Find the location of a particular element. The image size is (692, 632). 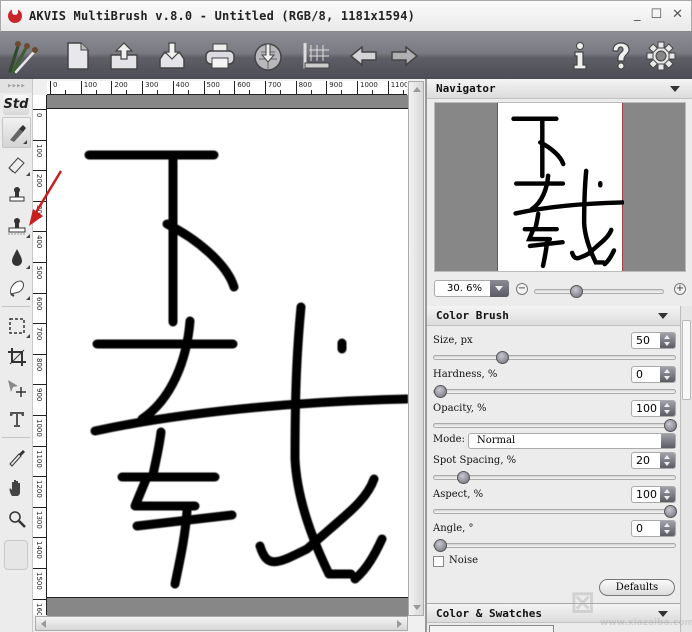

settings-gear-icon is located at coordinates (661, 56).